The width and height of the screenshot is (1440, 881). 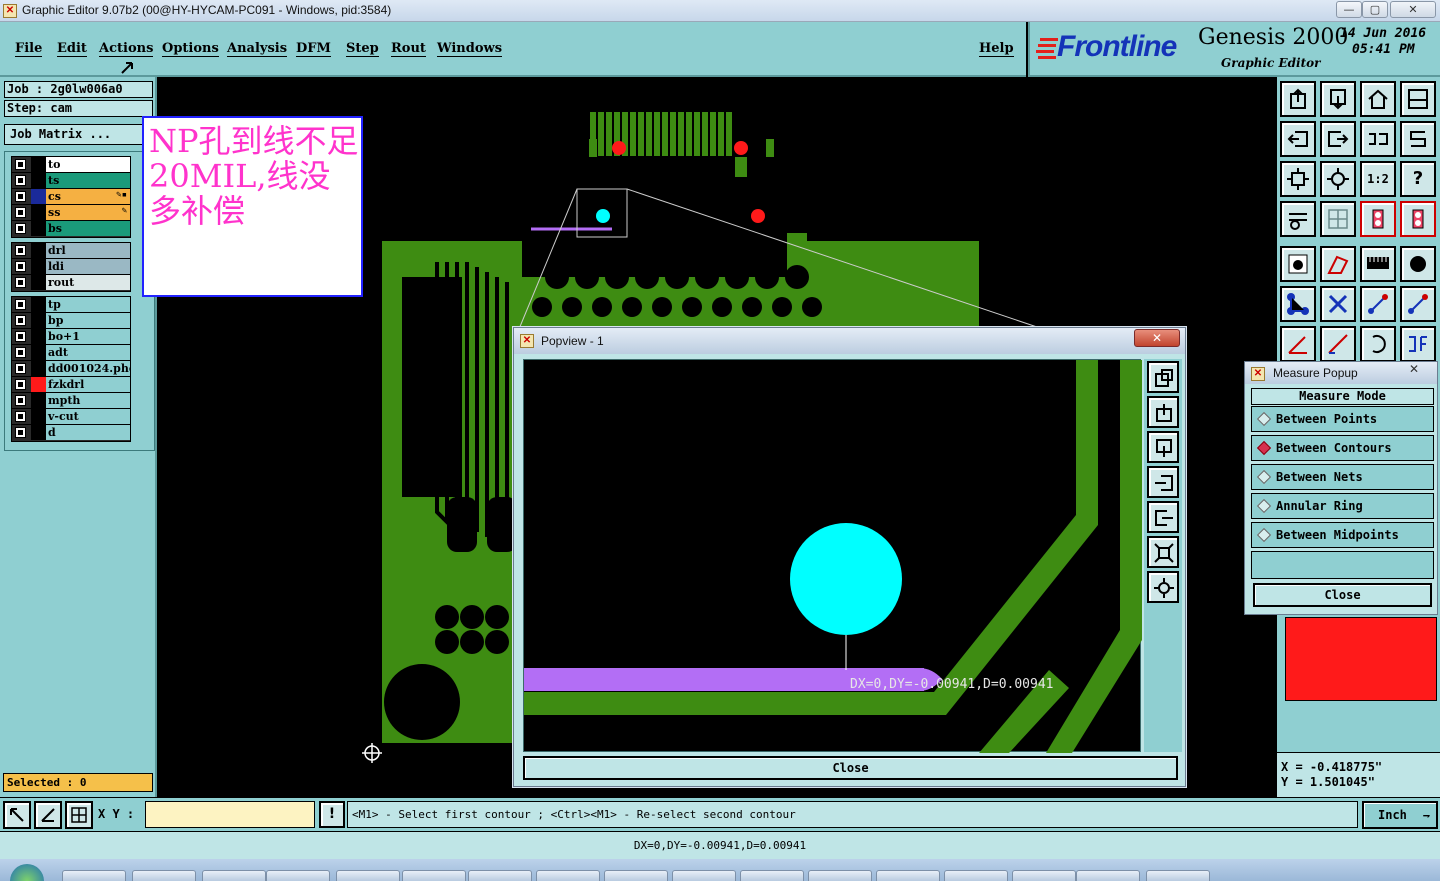 I want to click on mirror-button, so click(x=1378, y=139).